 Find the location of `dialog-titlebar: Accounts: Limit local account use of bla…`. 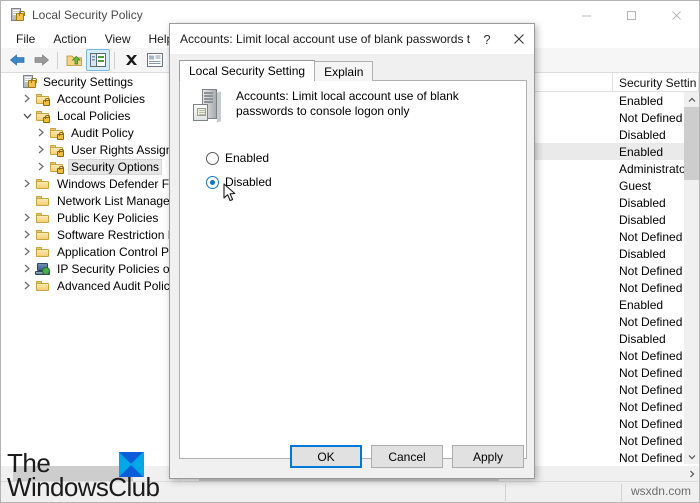

dialog-titlebar: Accounts: Limit local account use of bla… is located at coordinates (352, 39).